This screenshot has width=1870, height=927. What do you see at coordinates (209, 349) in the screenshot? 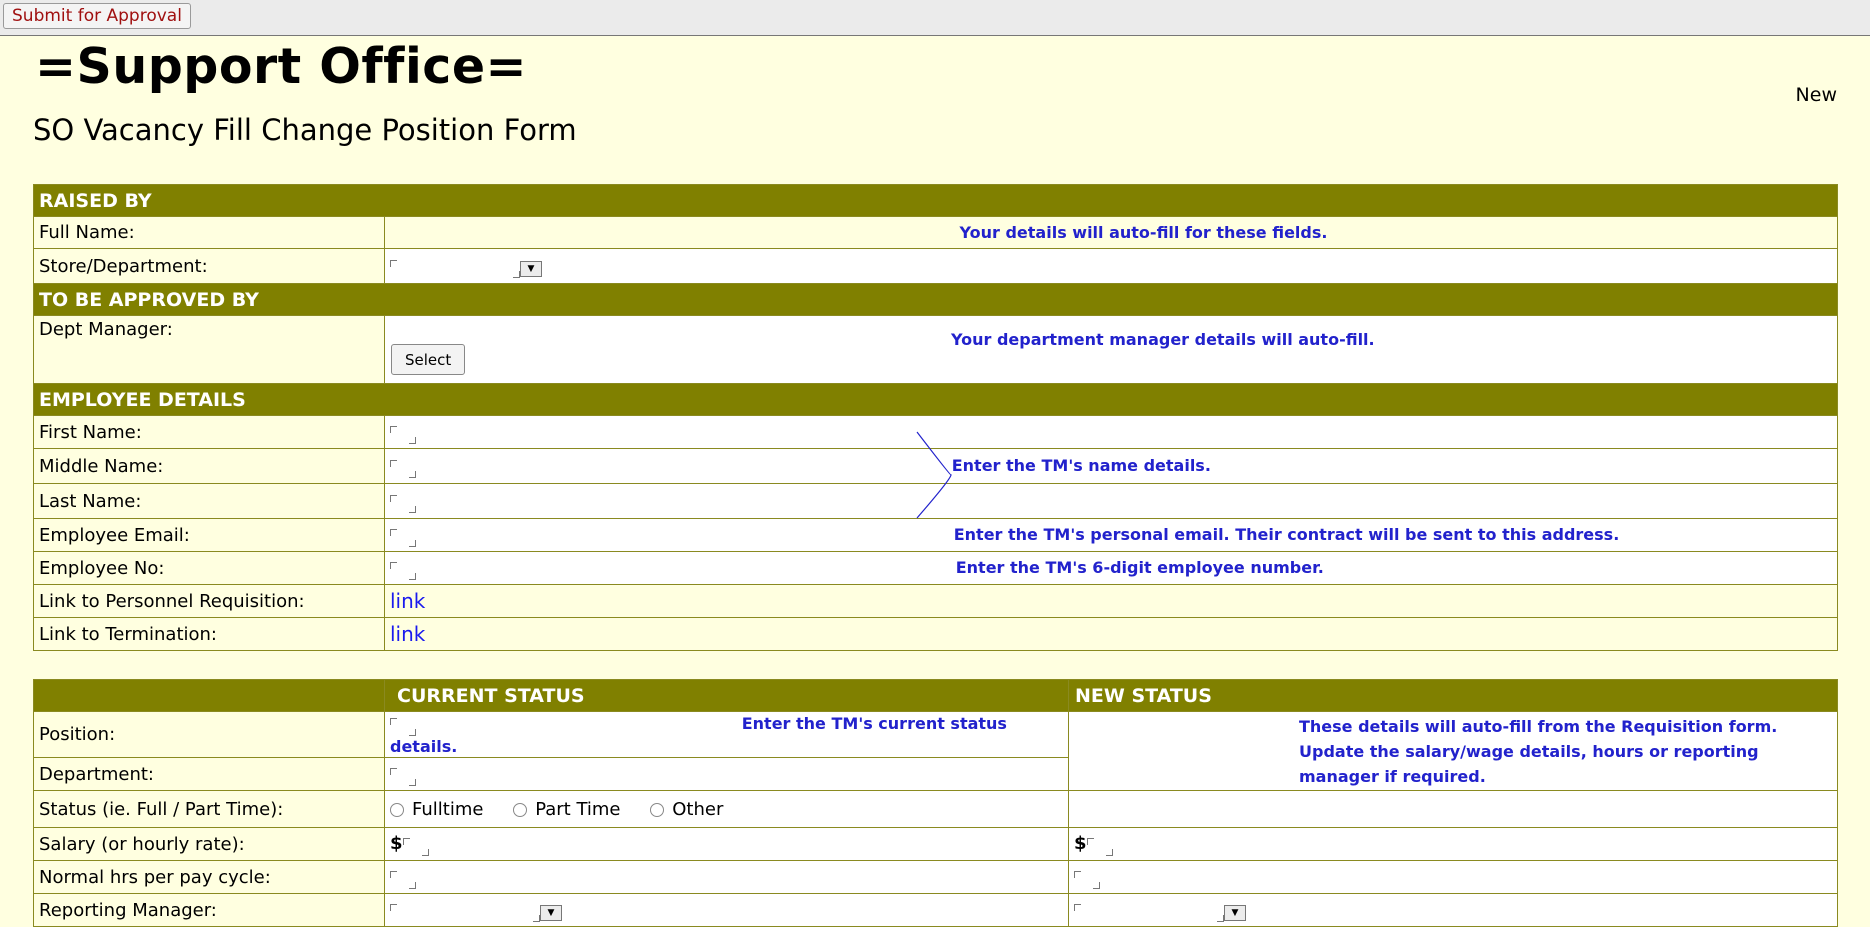
I see `dept-manager-label: Dept Manager:` at bounding box center [209, 349].